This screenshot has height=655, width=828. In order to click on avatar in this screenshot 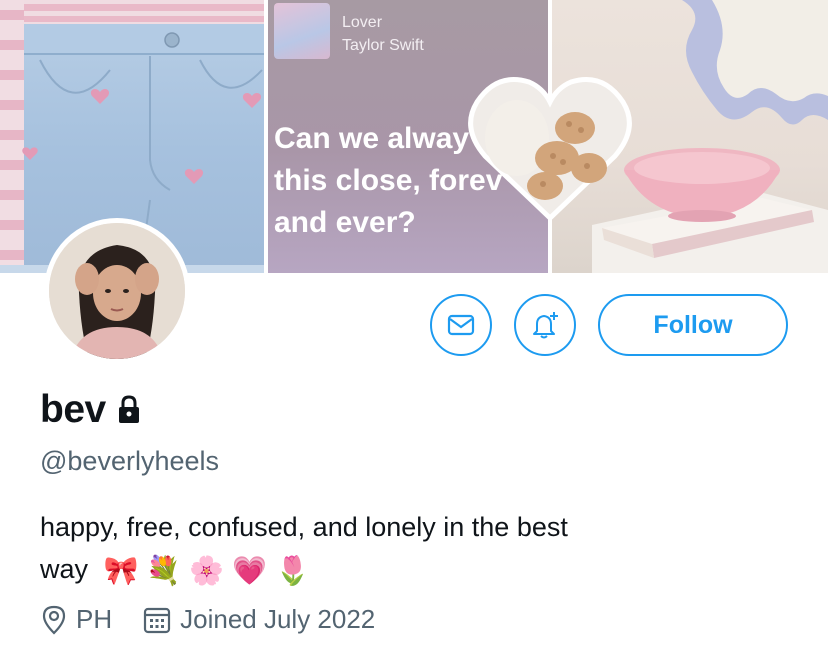, I will do `click(117, 291)`.